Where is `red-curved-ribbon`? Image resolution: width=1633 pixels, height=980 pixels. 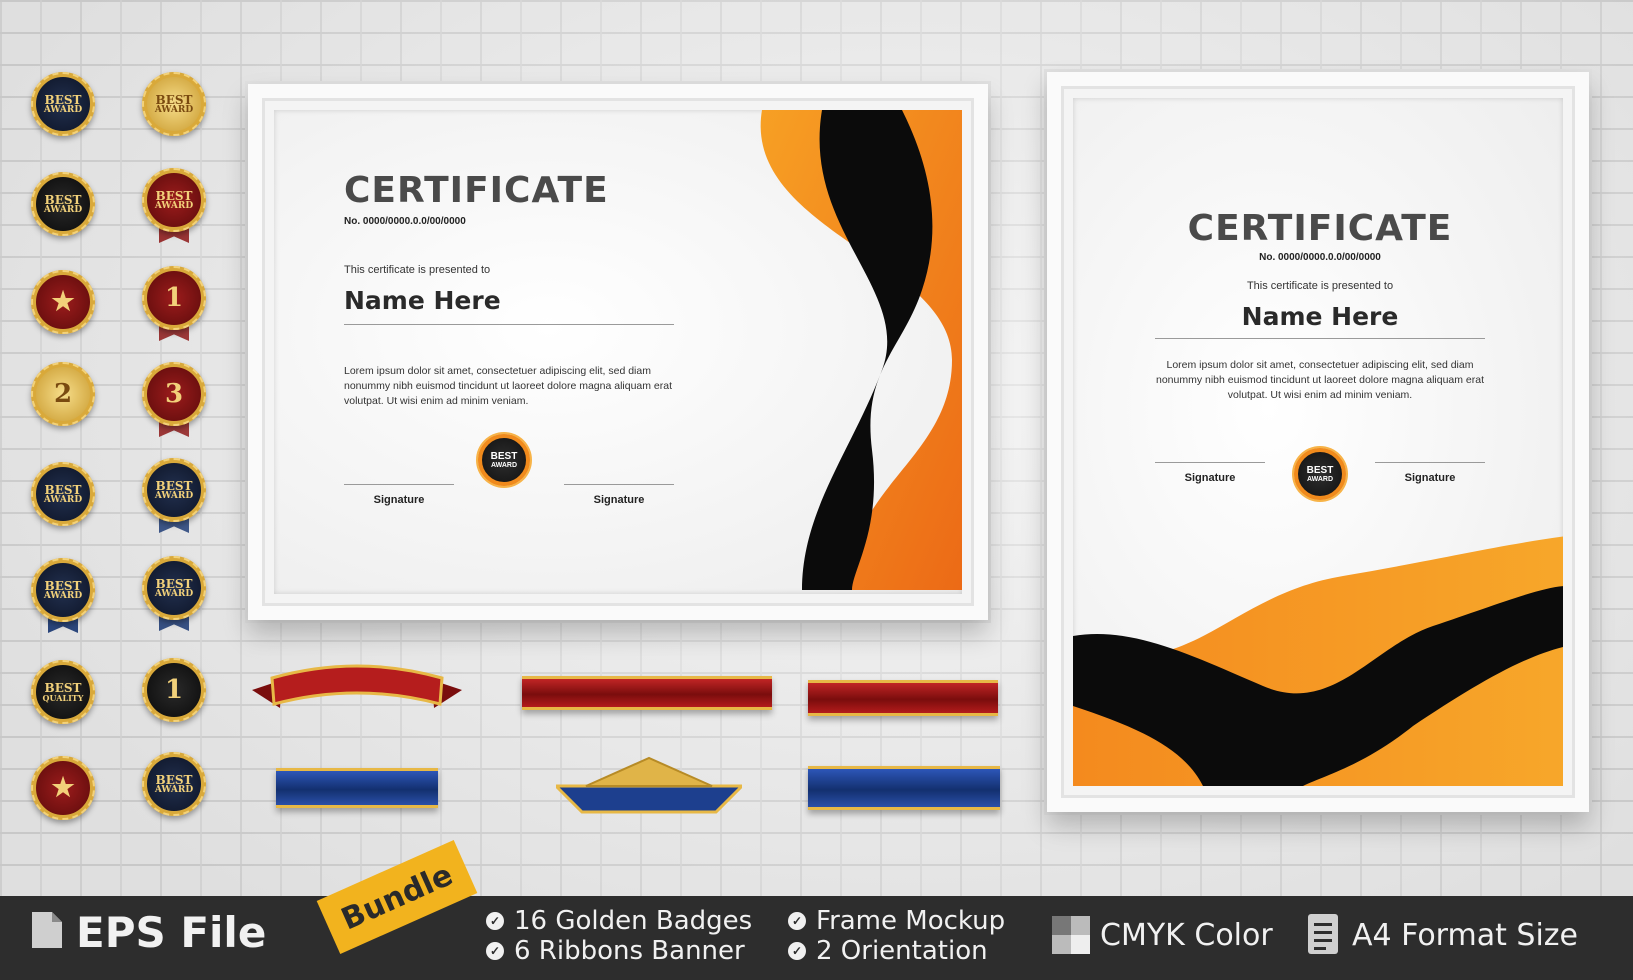
red-curved-ribbon is located at coordinates (357, 686).